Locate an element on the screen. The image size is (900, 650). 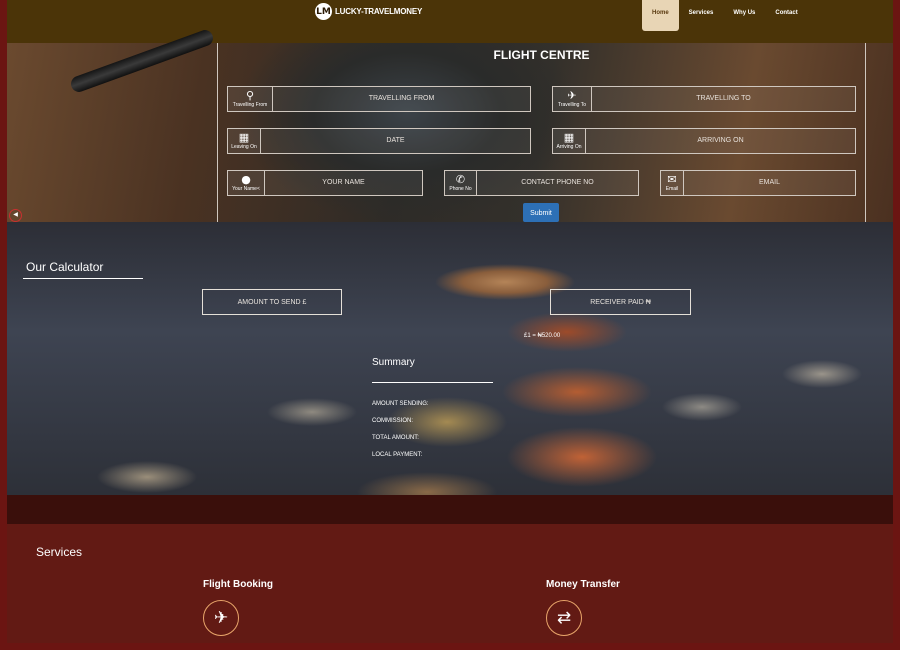
email-icon-box: ✉ Email is located at coordinates (672, 183).